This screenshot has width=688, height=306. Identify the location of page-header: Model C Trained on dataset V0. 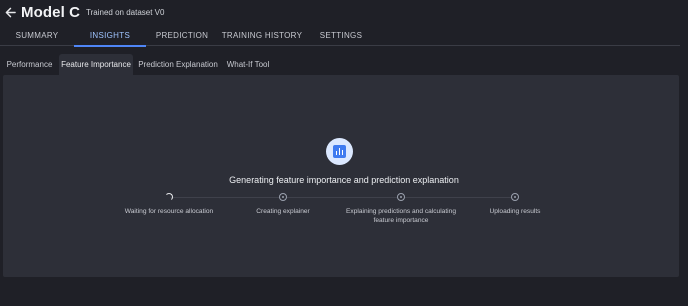
(84, 12).